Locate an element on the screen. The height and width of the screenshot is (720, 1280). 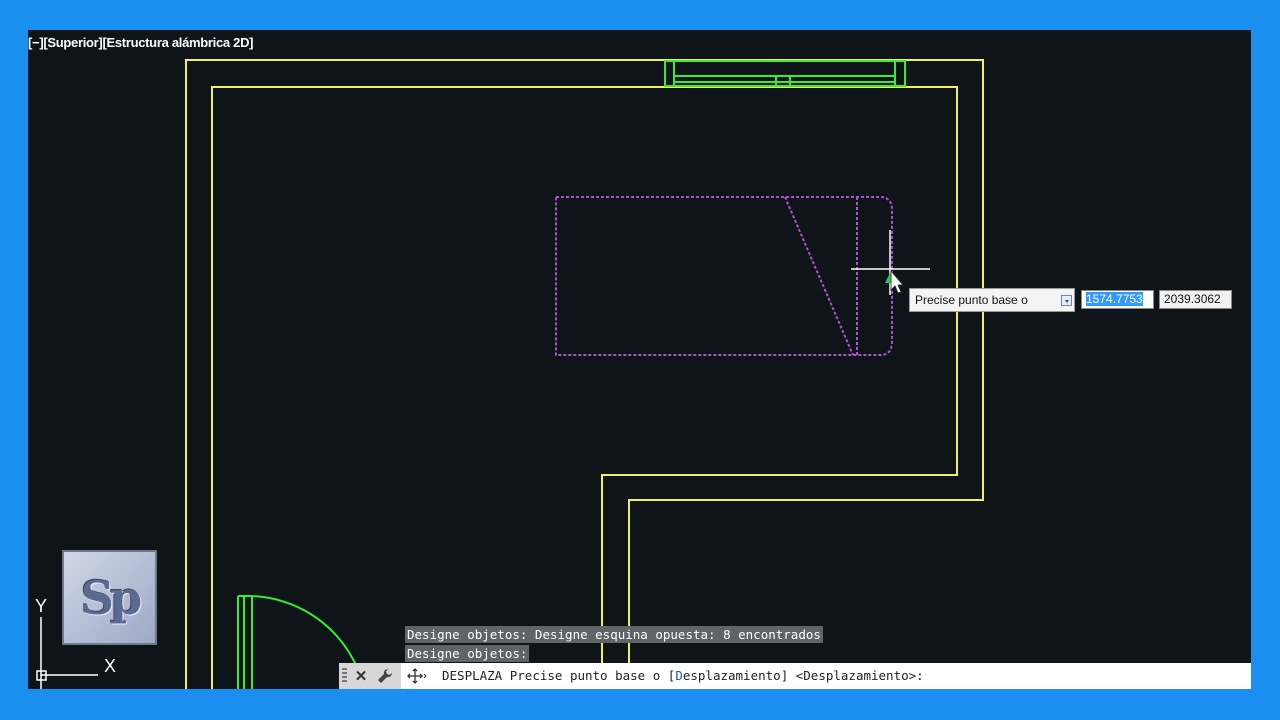
x-coordinate-value: 1574.7753 is located at coordinates (1114, 299).